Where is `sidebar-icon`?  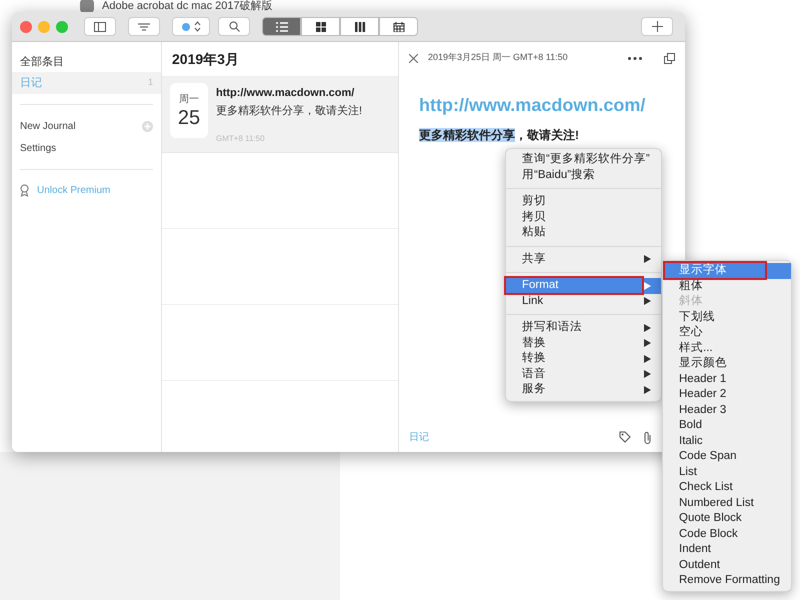 sidebar-icon is located at coordinates (100, 27).